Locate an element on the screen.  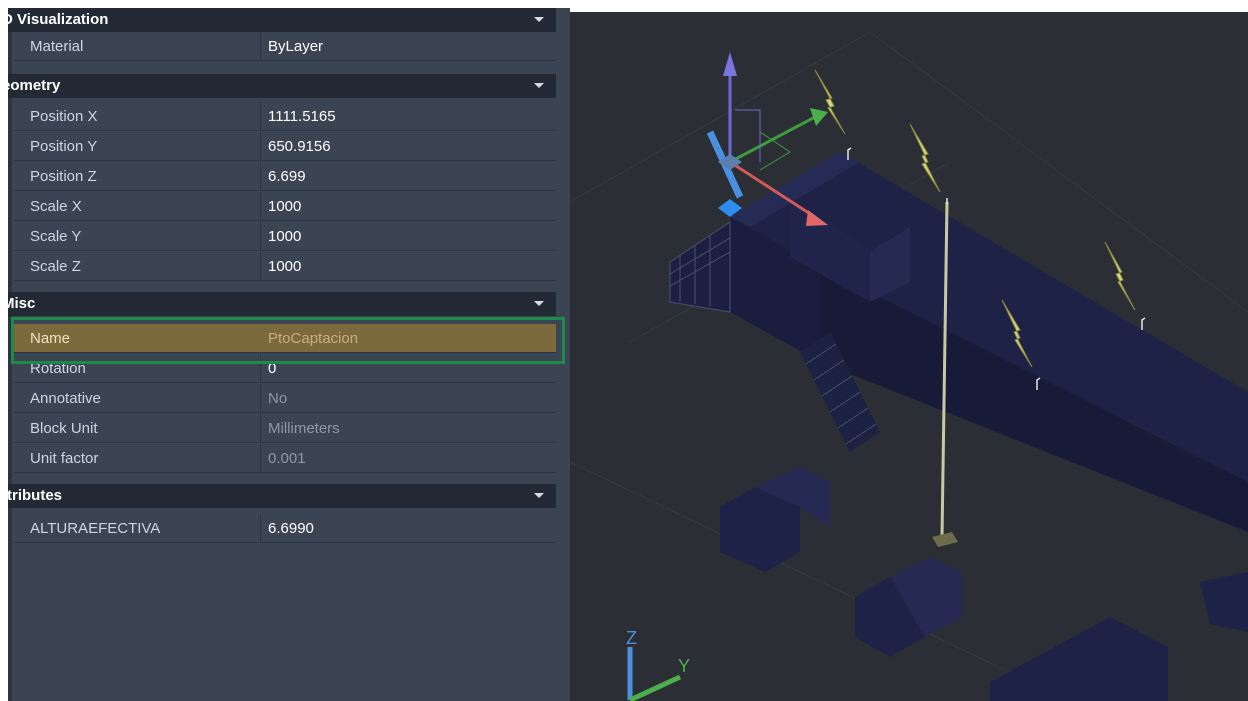
group-header-attributes: ttributes is located at coordinates (282, 496).